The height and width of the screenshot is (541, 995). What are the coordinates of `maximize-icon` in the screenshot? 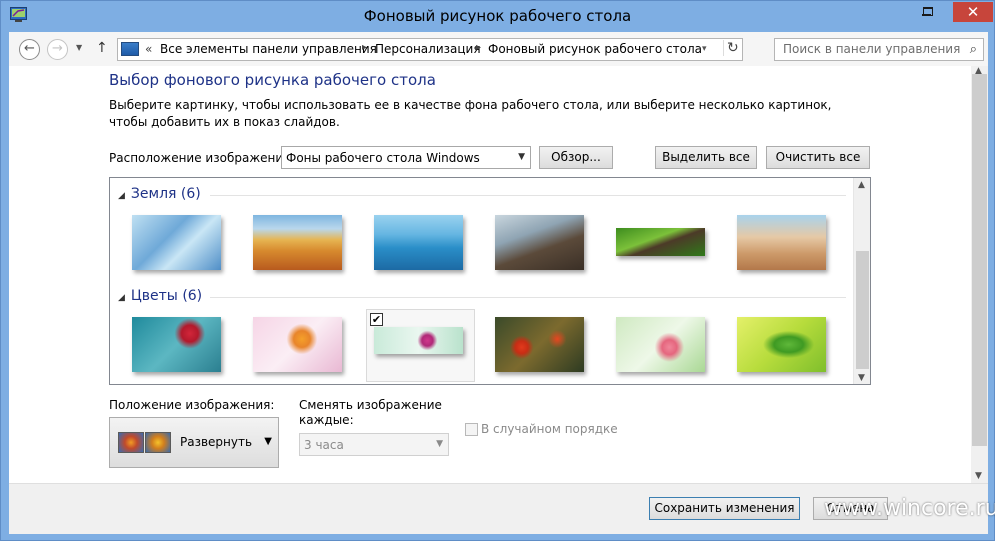 It's located at (928, 11).